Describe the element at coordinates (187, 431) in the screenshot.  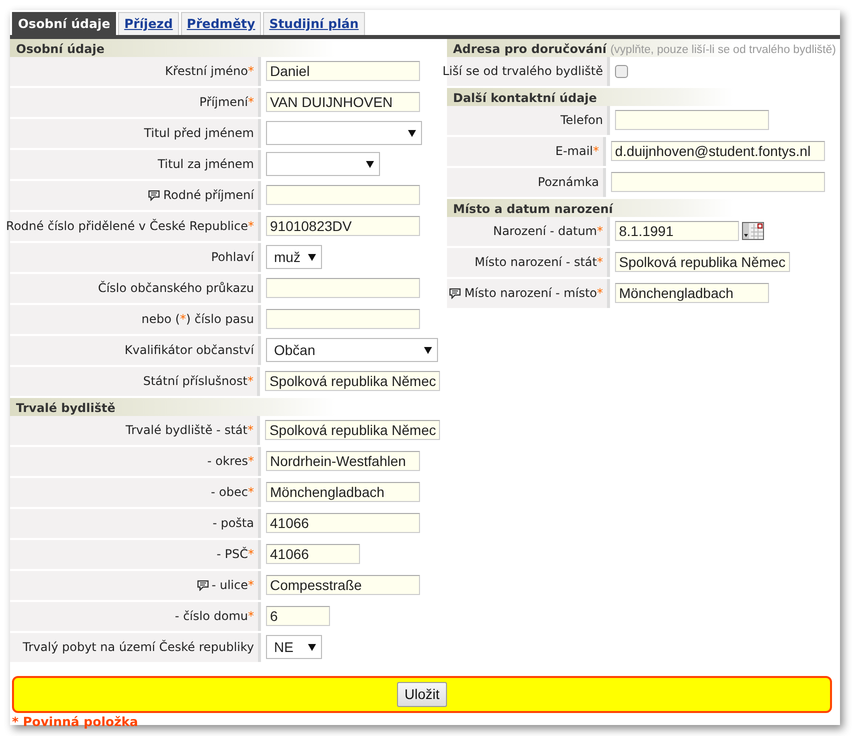
I see `field-label: Trvalé bydliště - stát` at that location.